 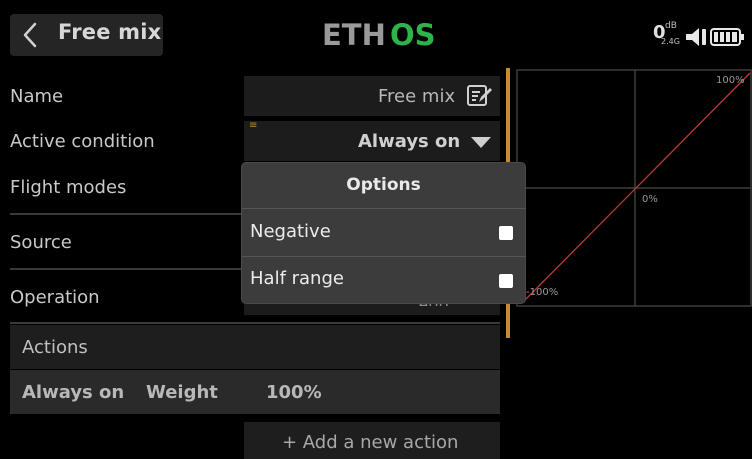 I want to click on speaker-icon, so click(x=697, y=37).